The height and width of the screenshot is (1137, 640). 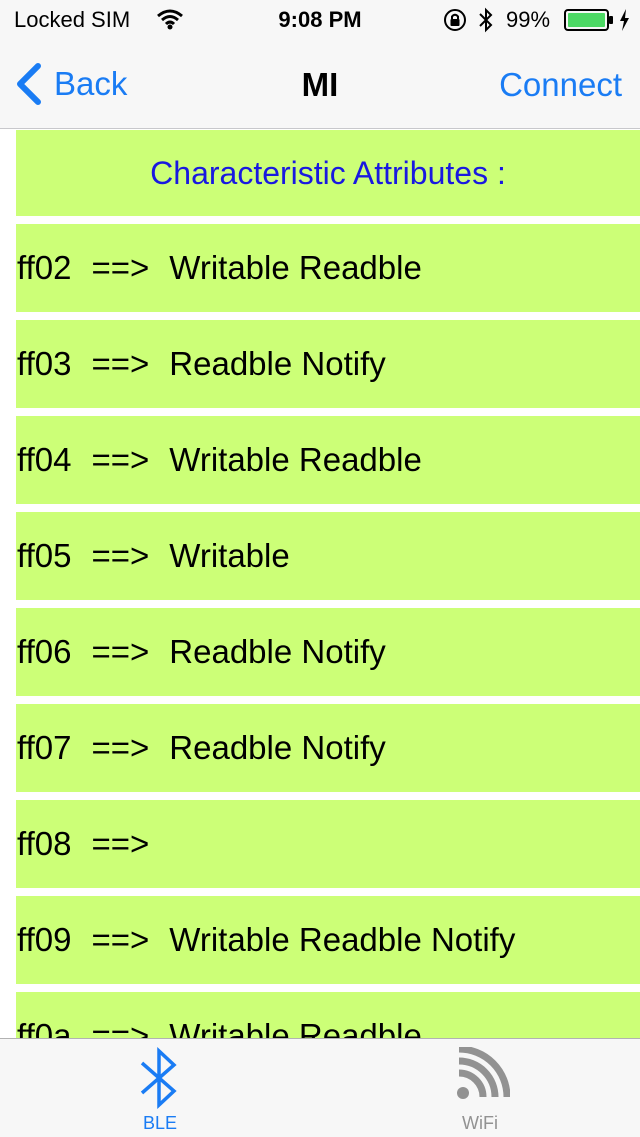 What do you see at coordinates (483, 1073) in the screenshot?
I see `wifi-icon` at bounding box center [483, 1073].